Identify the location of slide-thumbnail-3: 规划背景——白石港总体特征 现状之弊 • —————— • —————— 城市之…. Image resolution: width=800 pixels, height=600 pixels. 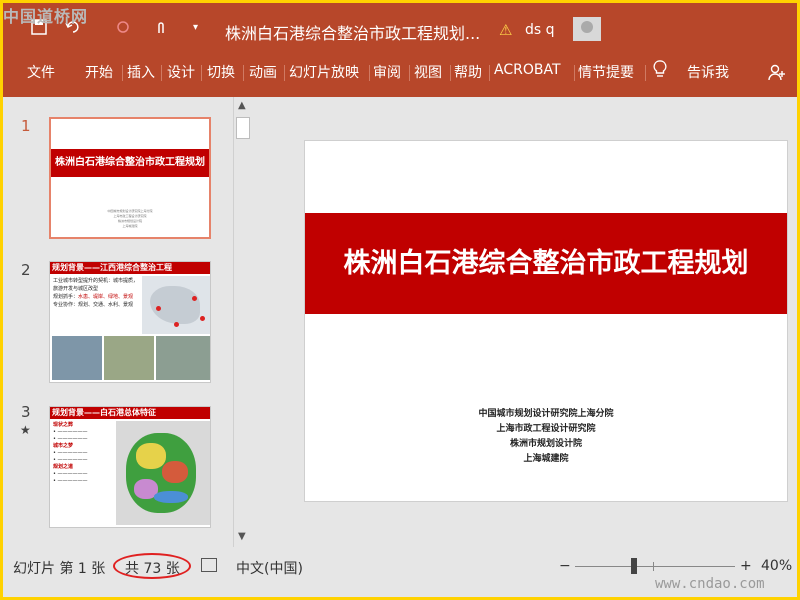
(130, 467).